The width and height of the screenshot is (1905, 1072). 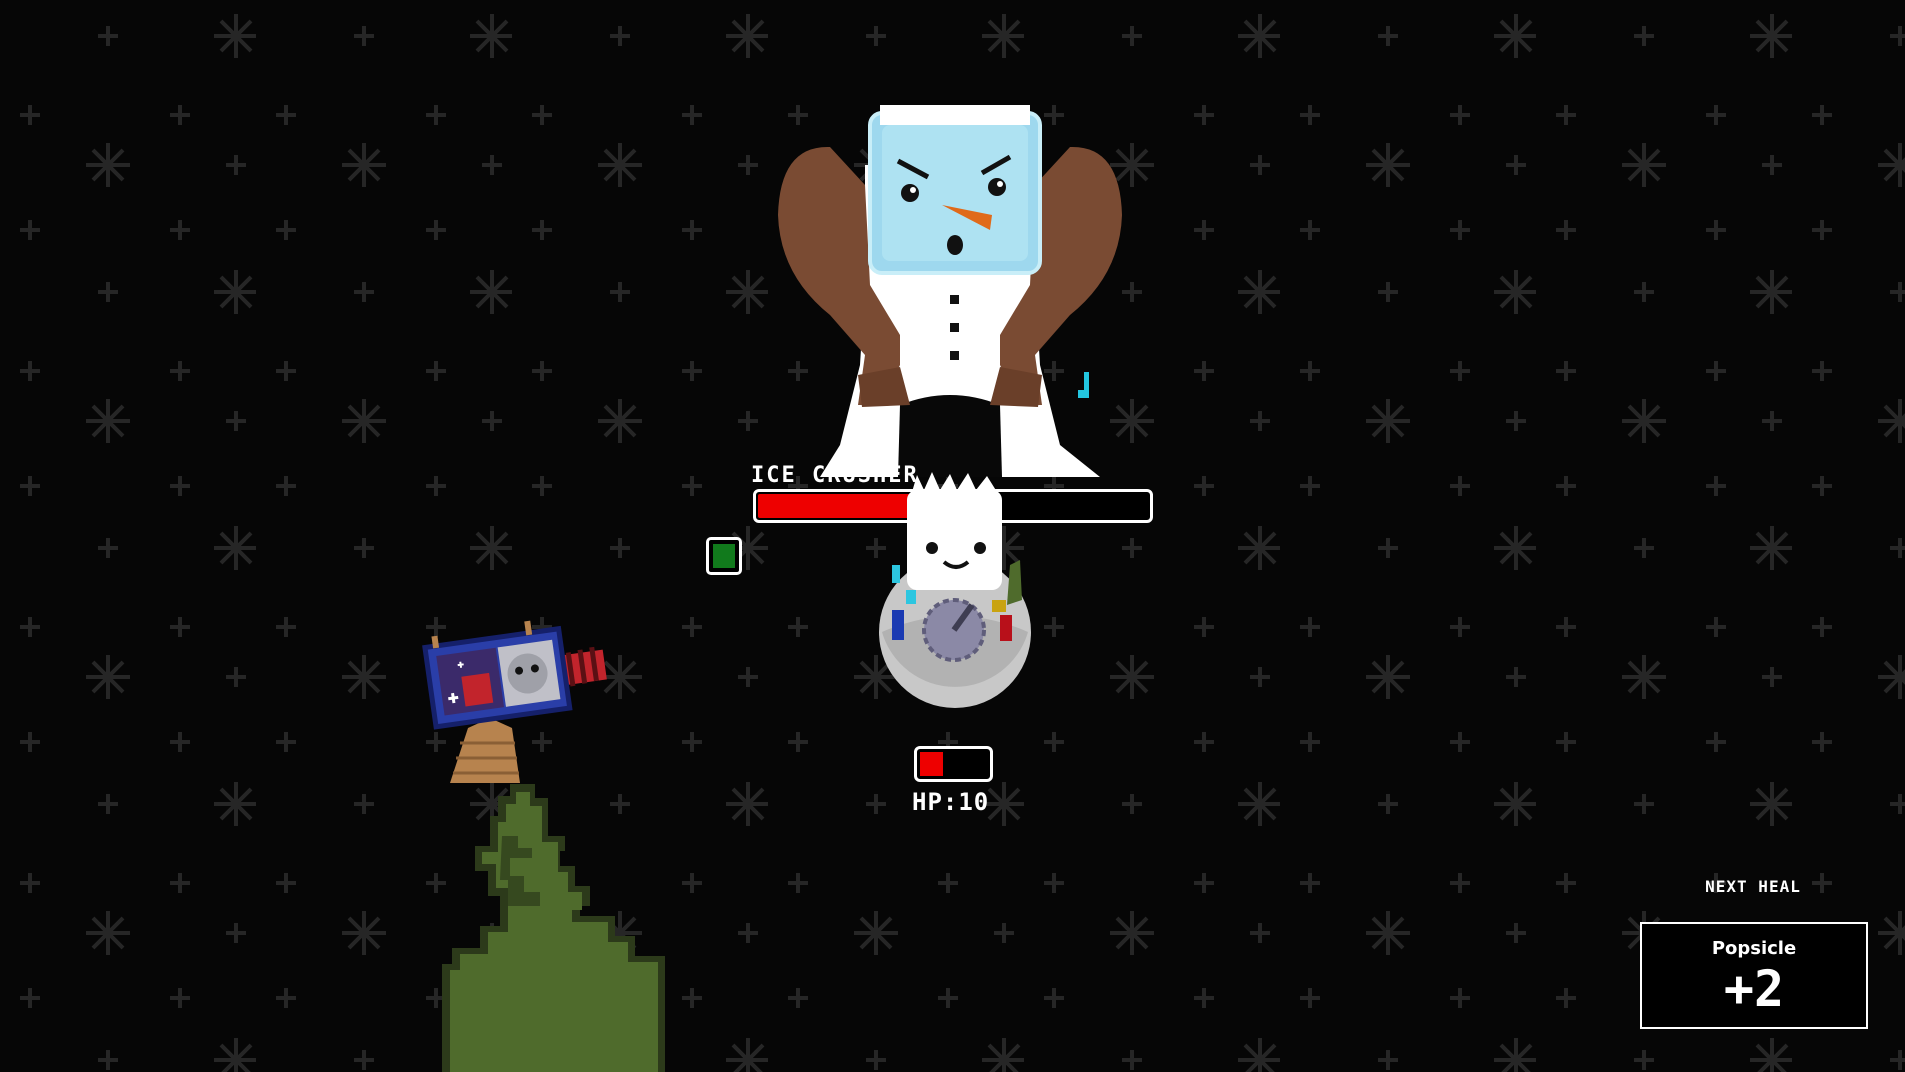 What do you see at coordinates (931, 764) in the screenshot?
I see `player-health-fill` at bounding box center [931, 764].